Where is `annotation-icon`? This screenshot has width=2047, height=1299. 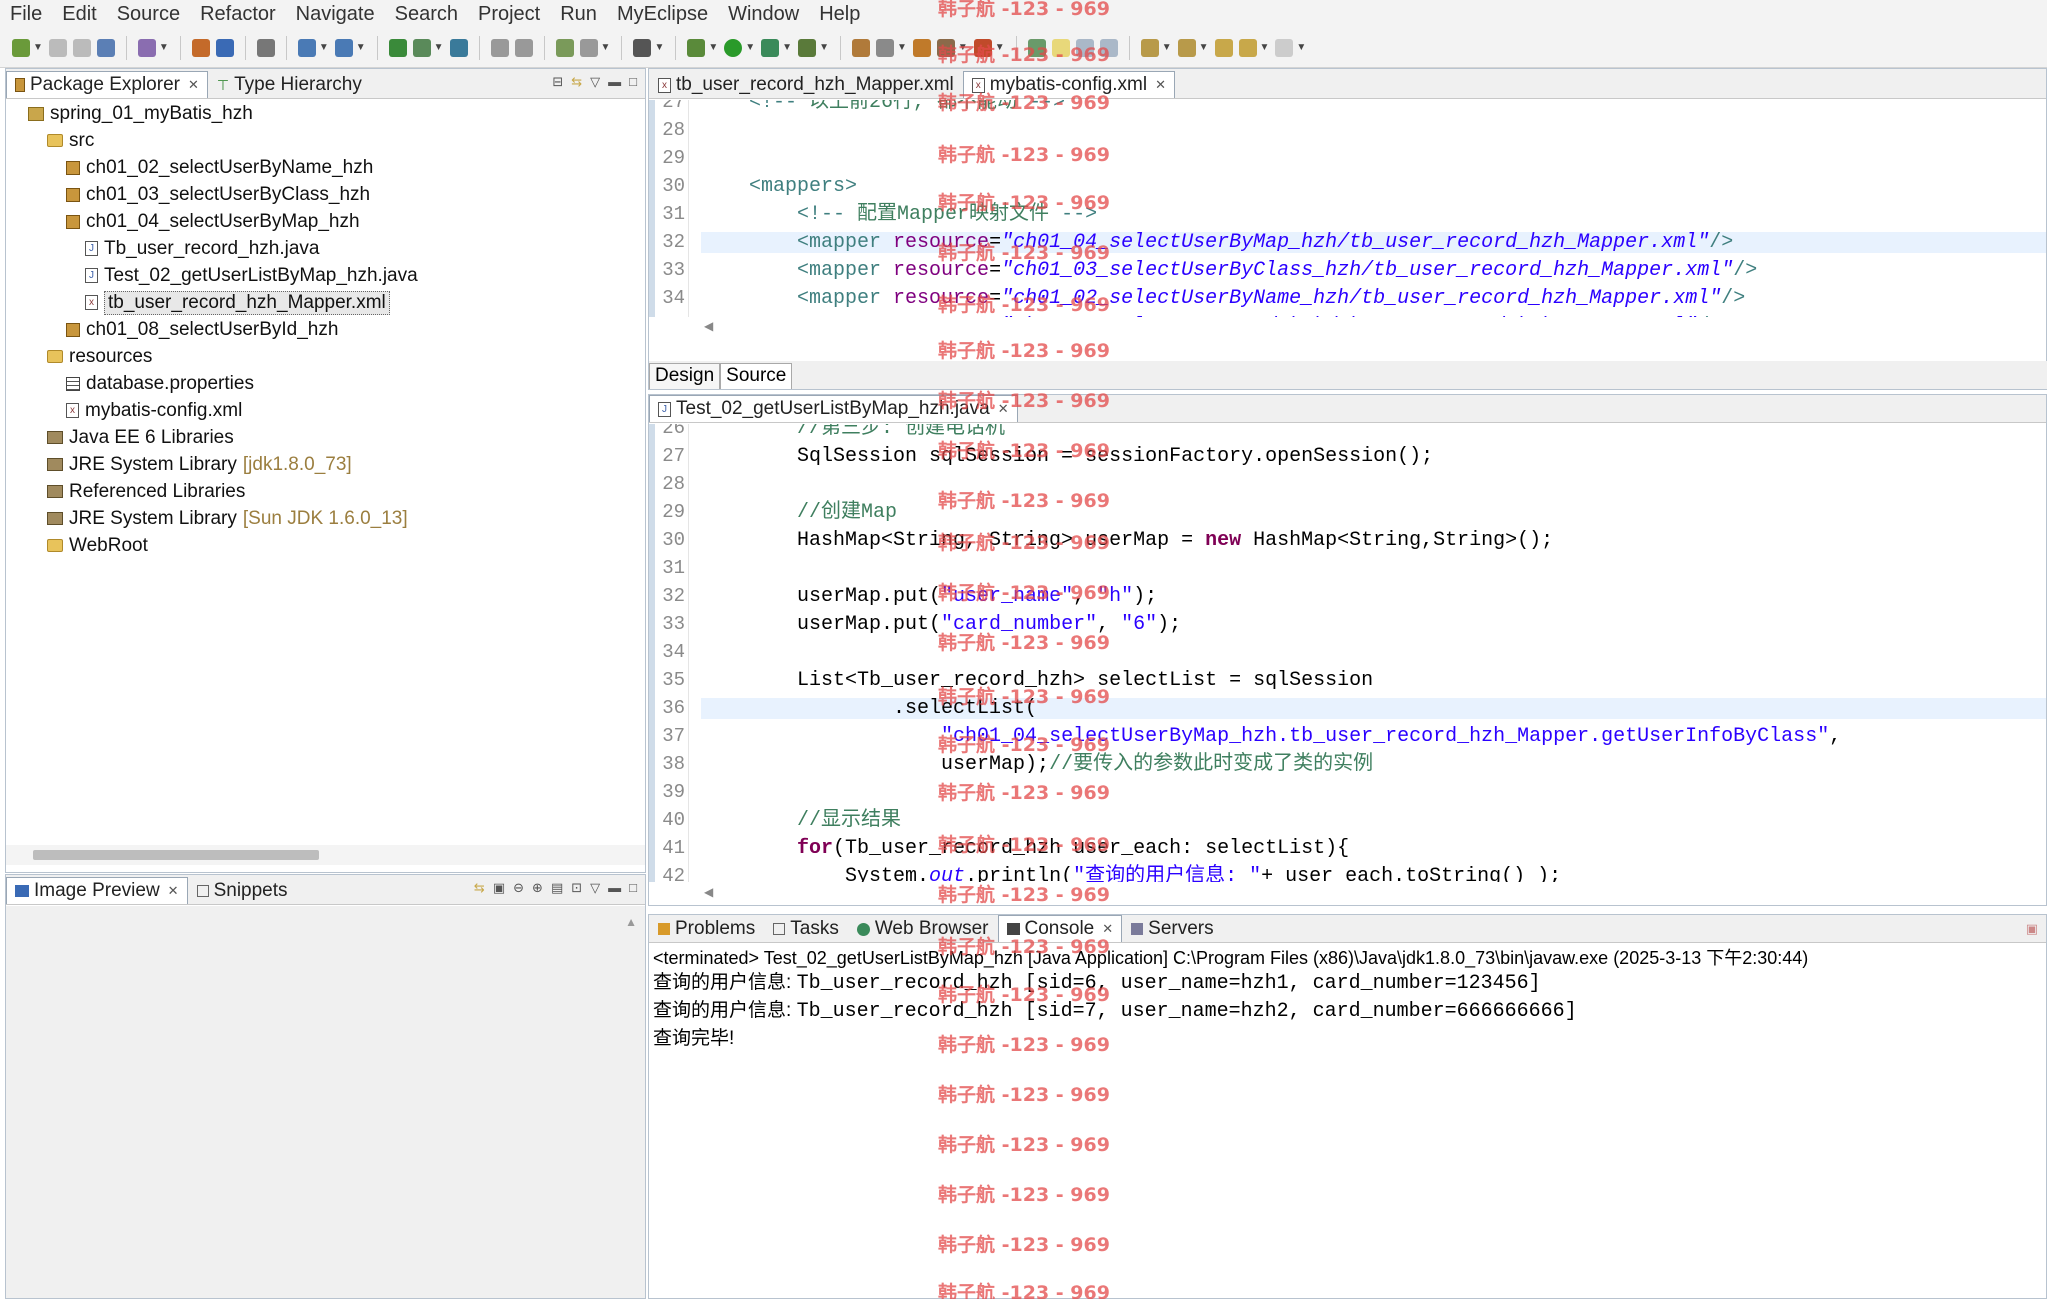 annotation-icon is located at coordinates (1036, 47).